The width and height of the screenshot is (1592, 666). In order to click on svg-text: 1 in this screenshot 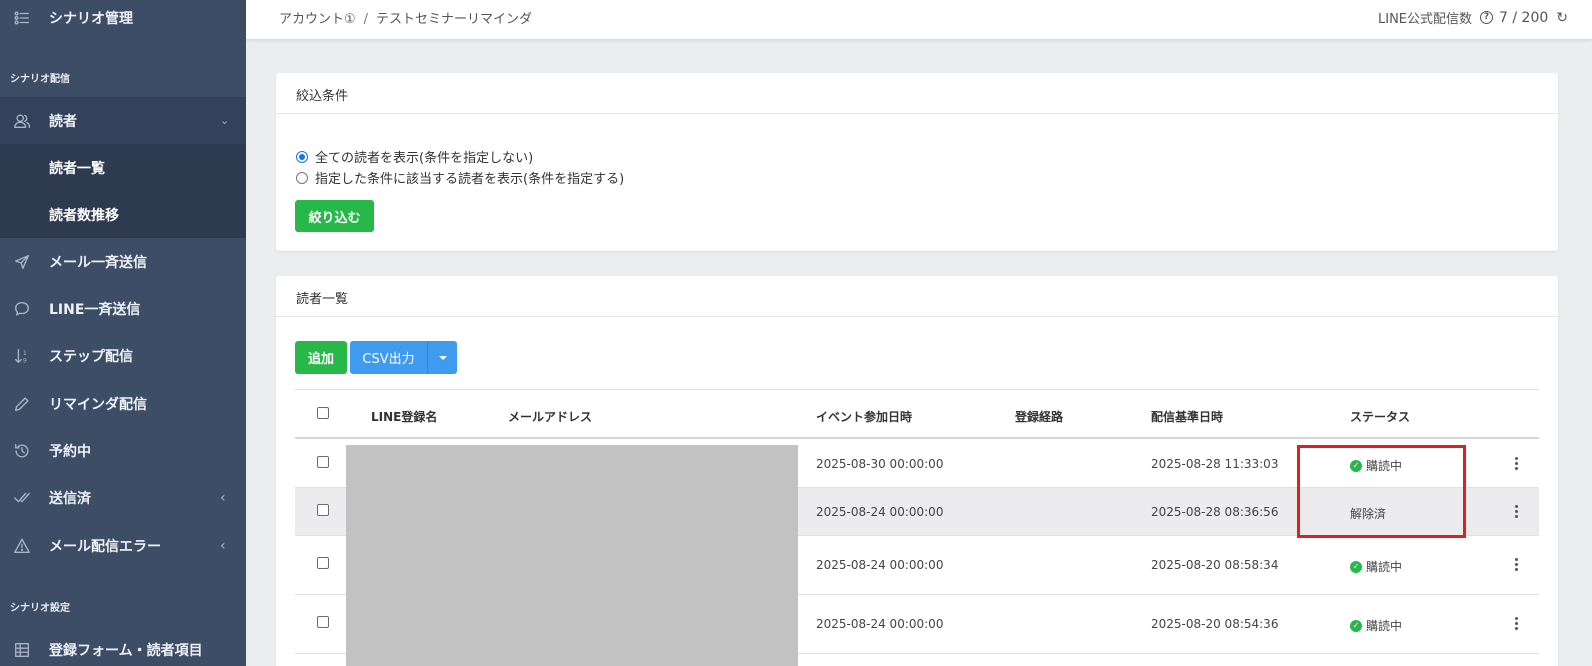, I will do `click(25, 353)`.